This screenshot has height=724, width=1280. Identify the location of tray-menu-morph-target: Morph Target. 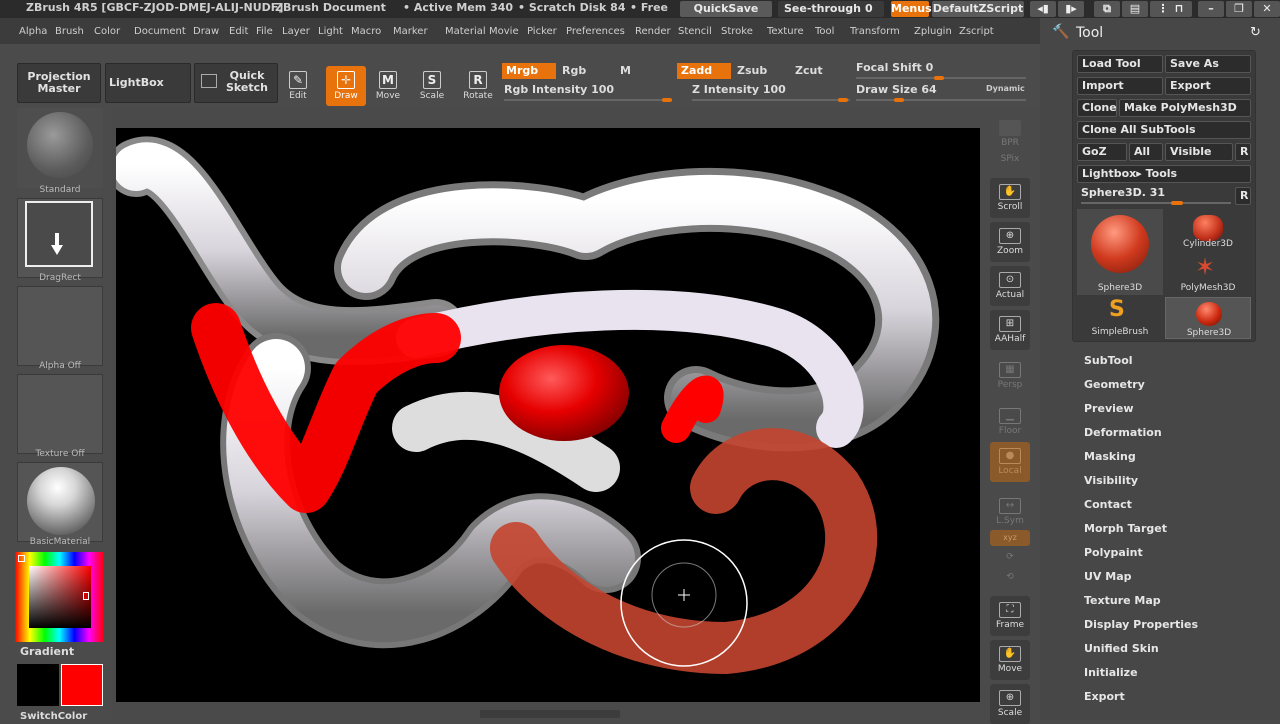
(1125, 528).